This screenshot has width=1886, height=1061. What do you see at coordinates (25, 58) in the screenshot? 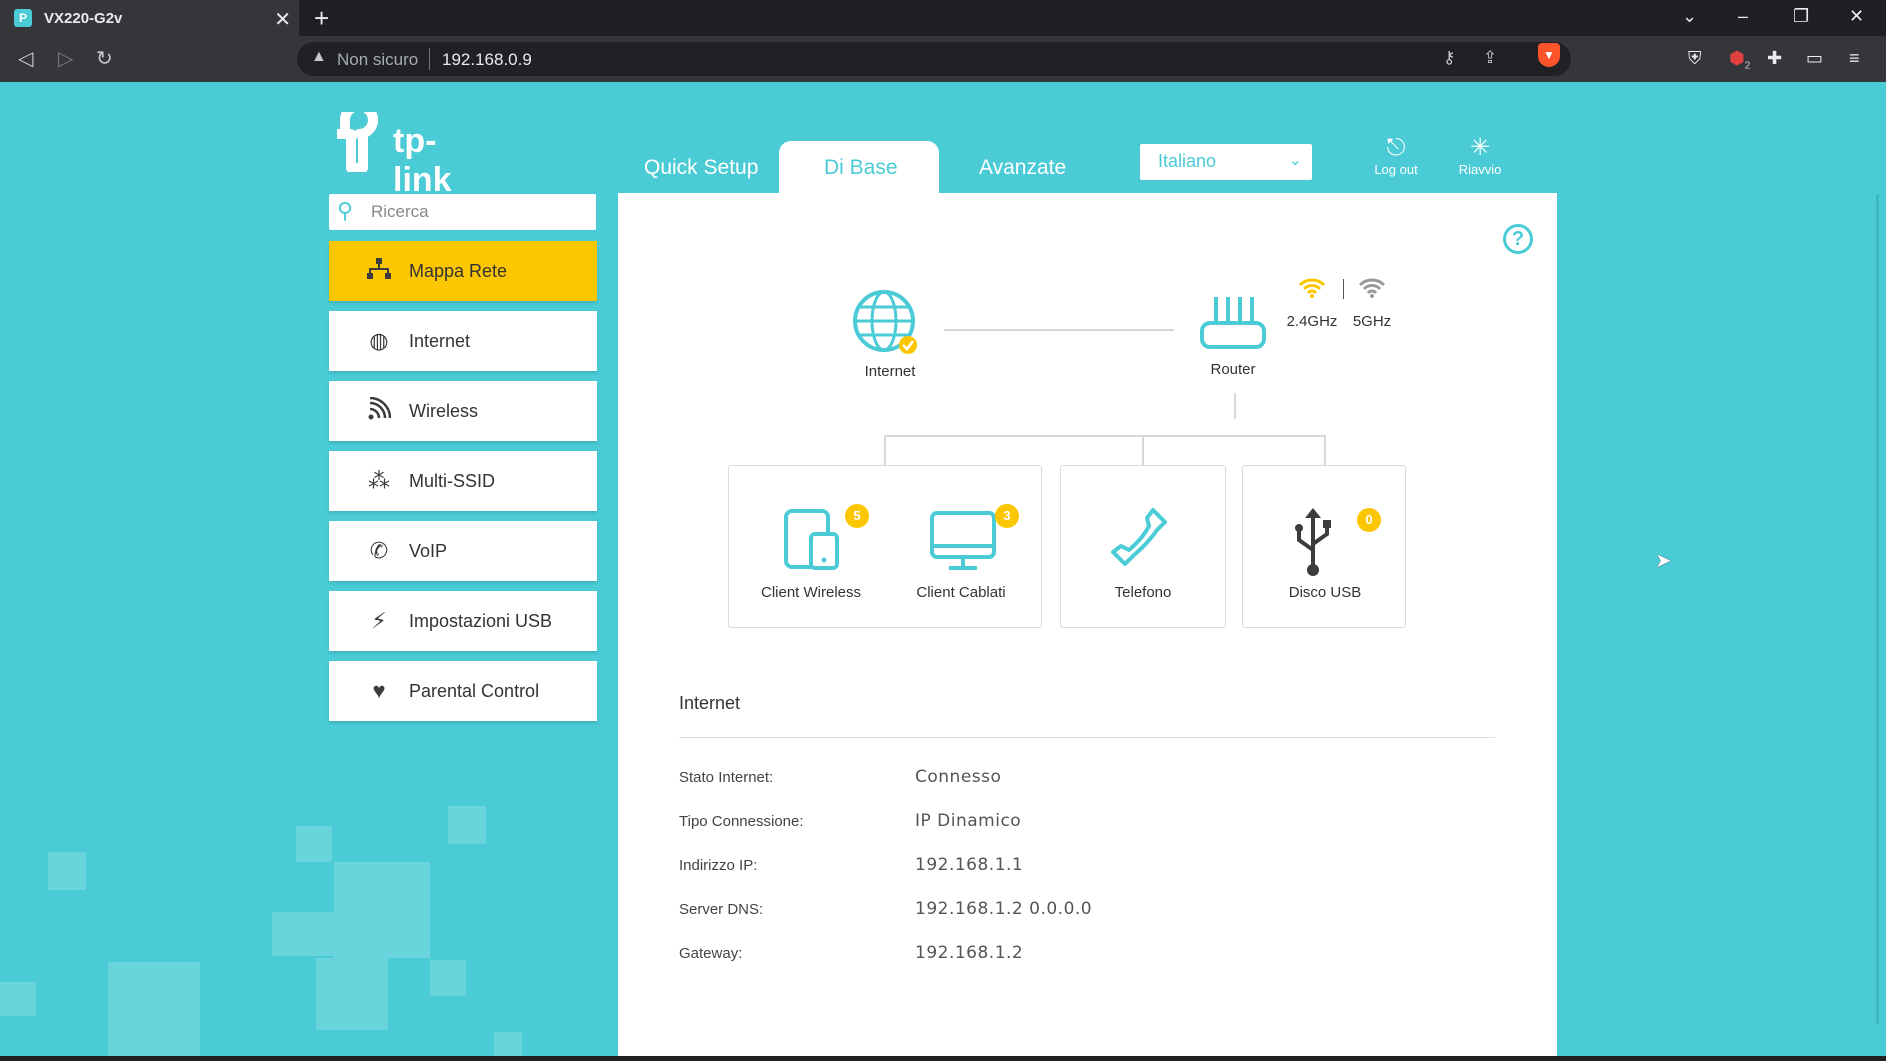
I see `back-icon: ◁` at bounding box center [25, 58].